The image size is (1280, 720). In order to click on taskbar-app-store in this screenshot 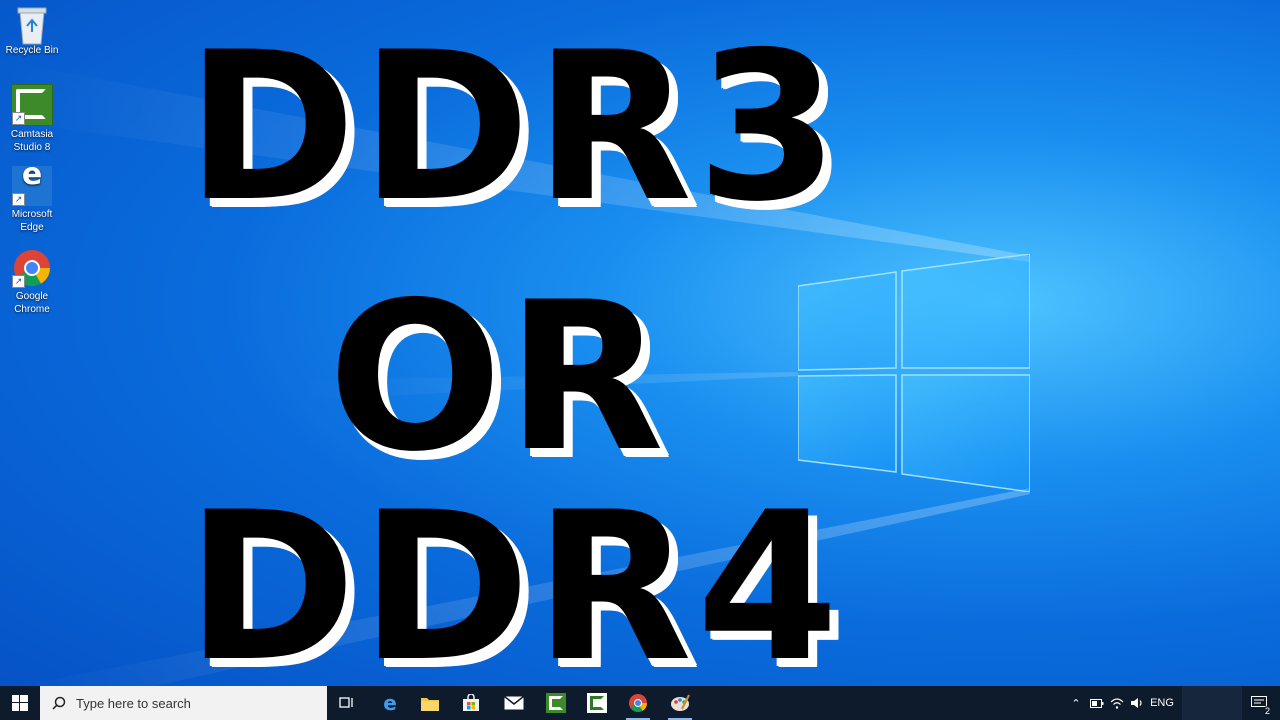, I will do `click(471, 703)`.